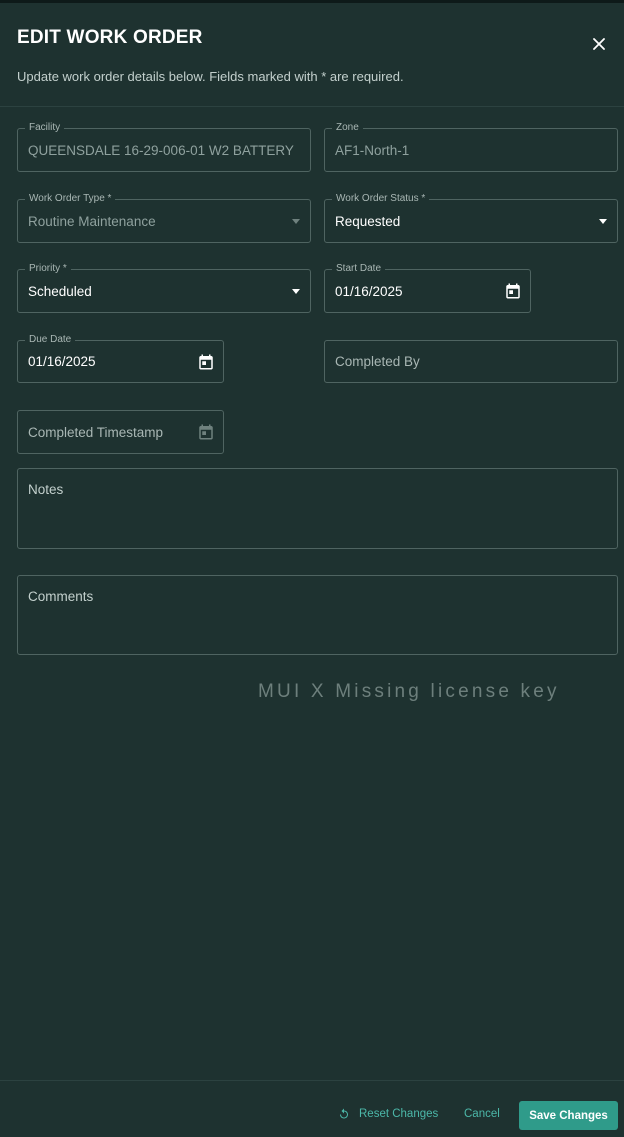 The image size is (624, 1137). Describe the element at coordinates (427, 288) in the screenshot. I see `start-date-picker: Start Date 01/16/2025` at that location.